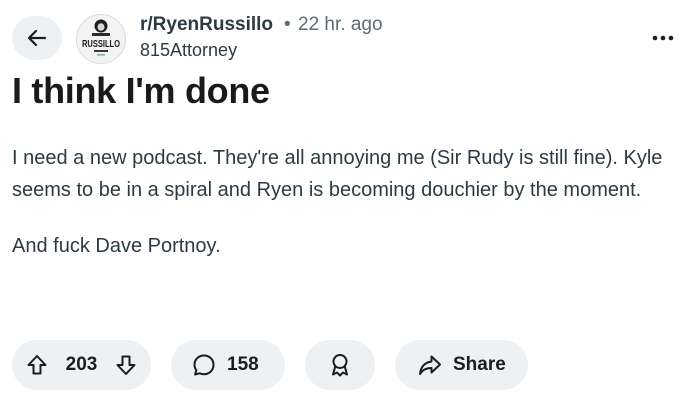 Image resolution: width=686 pixels, height=406 pixels. What do you see at coordinates (188, 50) in the screenshot?
I see `author-link: 815Attorney` at bounding box center [188, 50].